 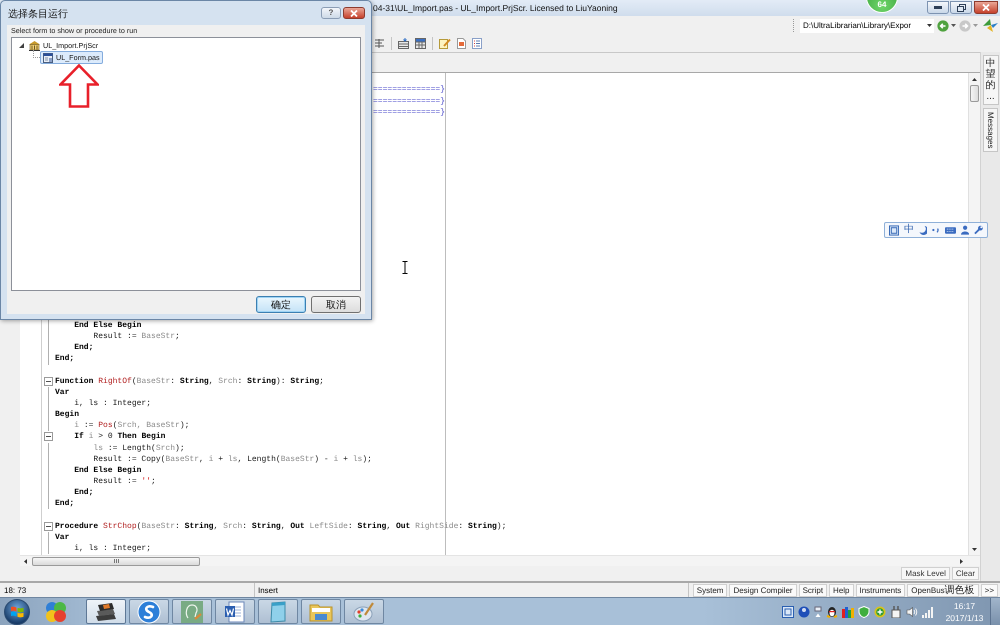 What do you see at coordinates (832, 612) in the screenshot?
I see `penguin-icon` at bounding box center [832, 612].